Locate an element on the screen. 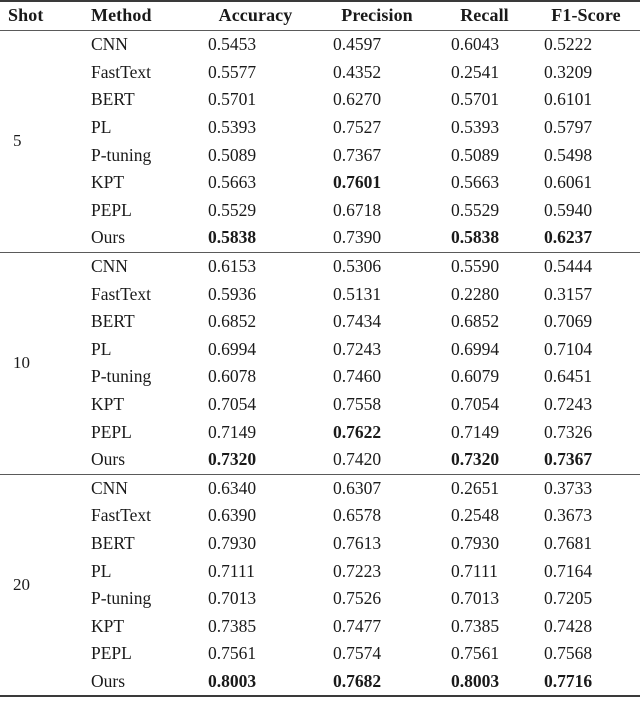 The height and width of the screenshot is (701, 640). table-row: PL 0.5393 0.7527 0.5393 0.5797 is located at coordinates (320, 128).